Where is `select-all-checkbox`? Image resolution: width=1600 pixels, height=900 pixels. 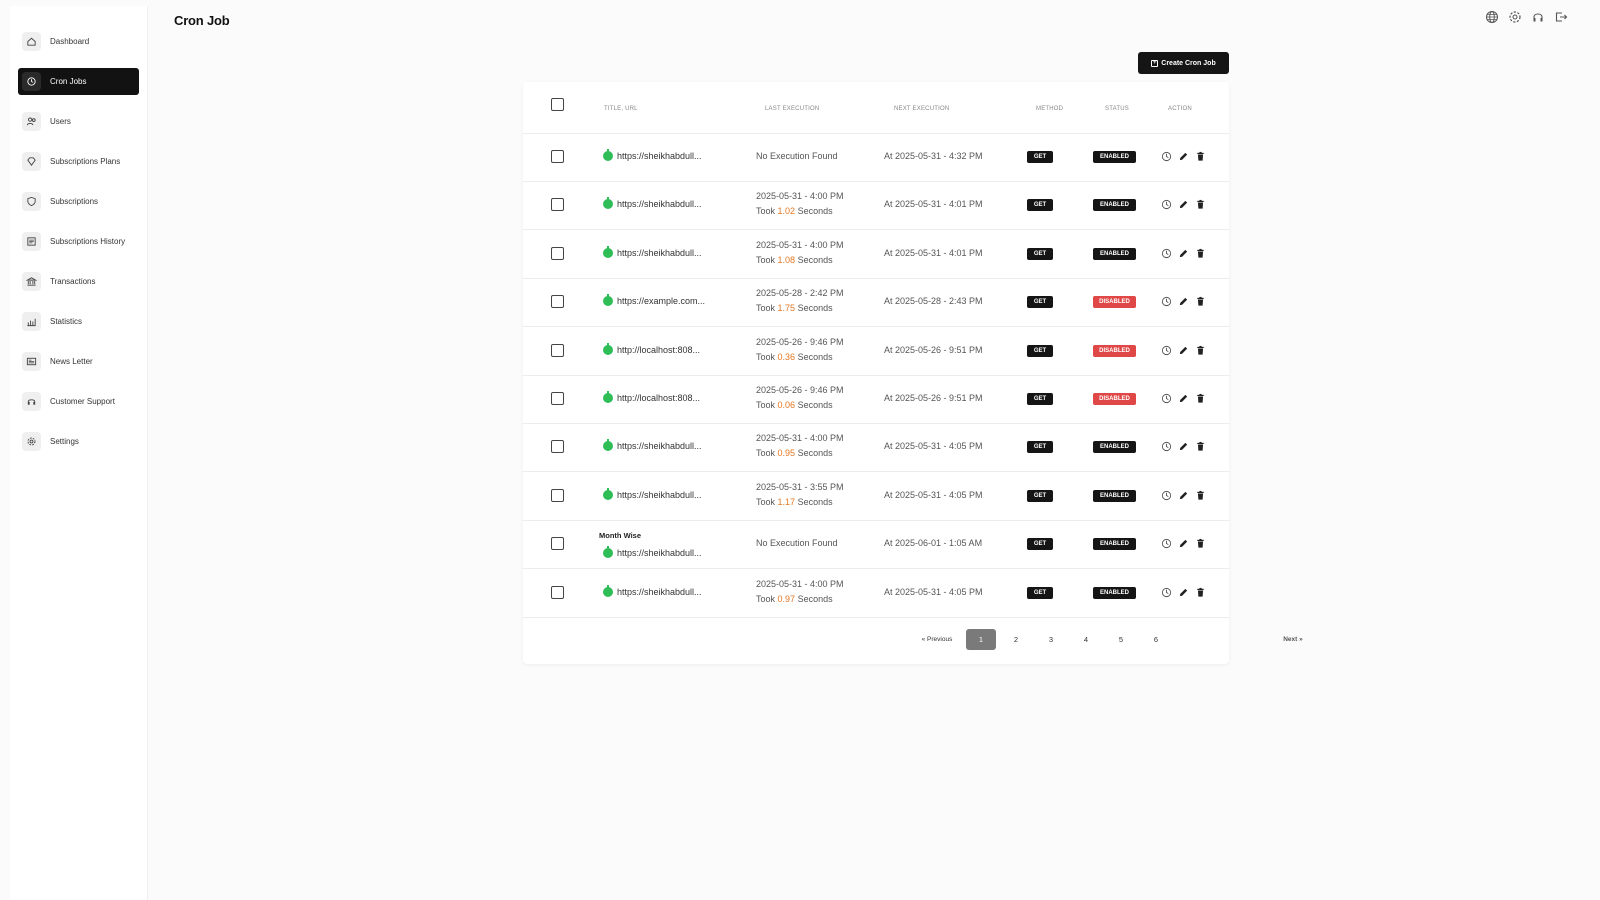
select-all-checkbox is located at coordinates (557, 104).